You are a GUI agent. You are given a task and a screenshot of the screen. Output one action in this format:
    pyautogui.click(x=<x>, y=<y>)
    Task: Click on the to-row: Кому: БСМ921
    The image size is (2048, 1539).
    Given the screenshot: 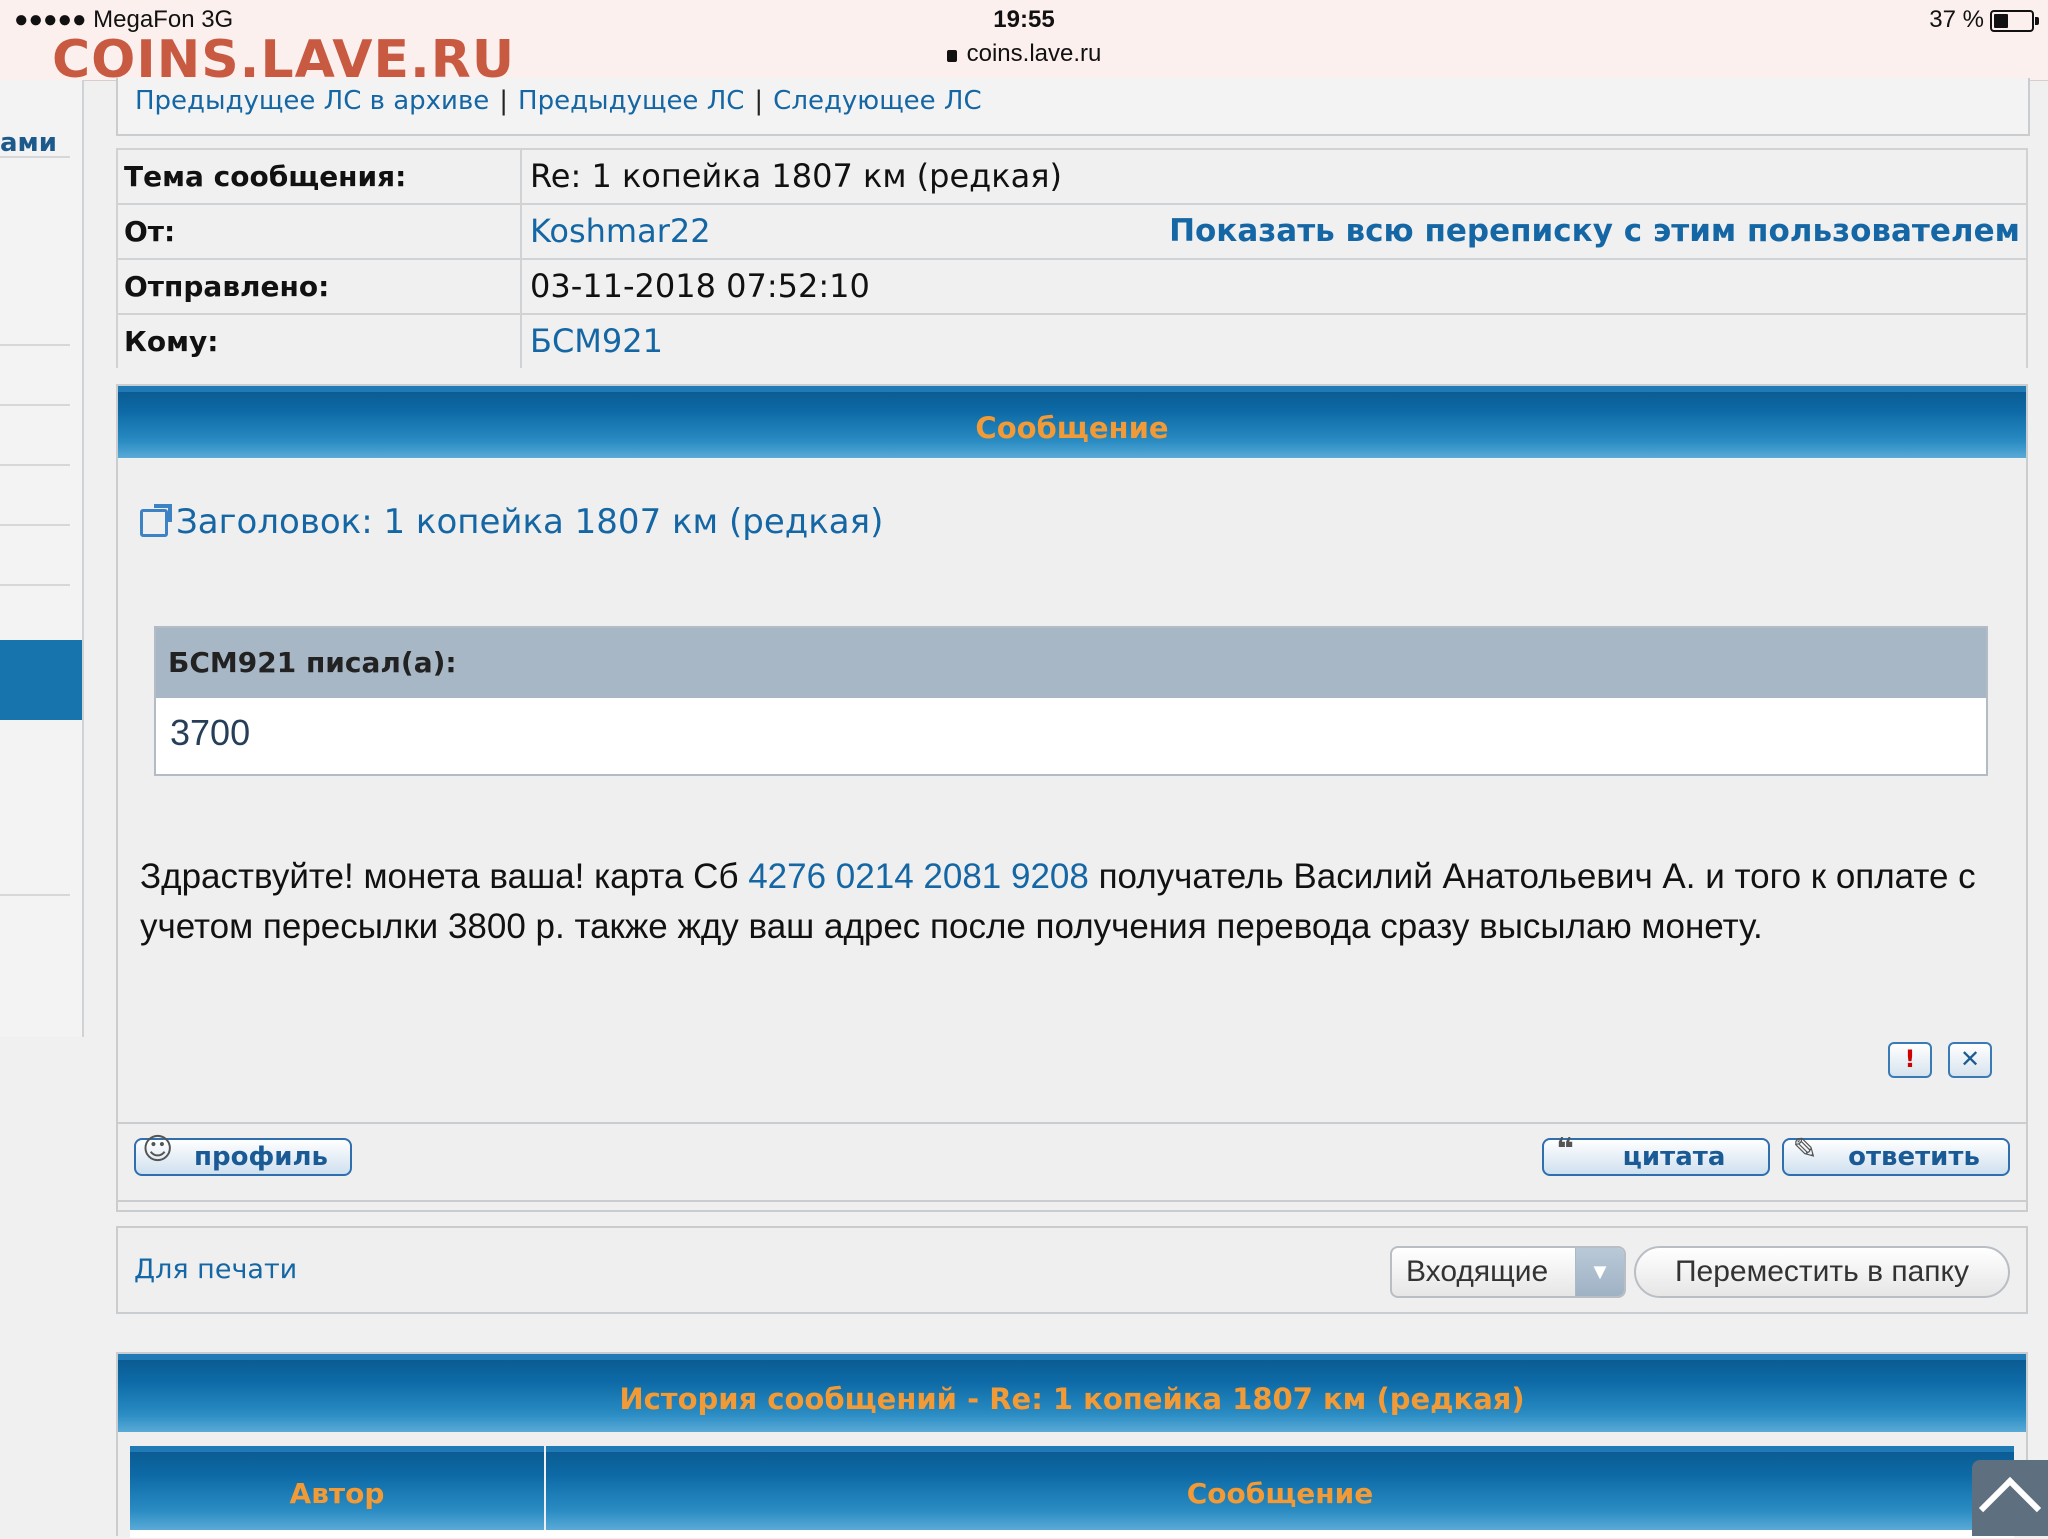 What is the action you would take?
    pyautogui.click(x=1072, y=341)
    